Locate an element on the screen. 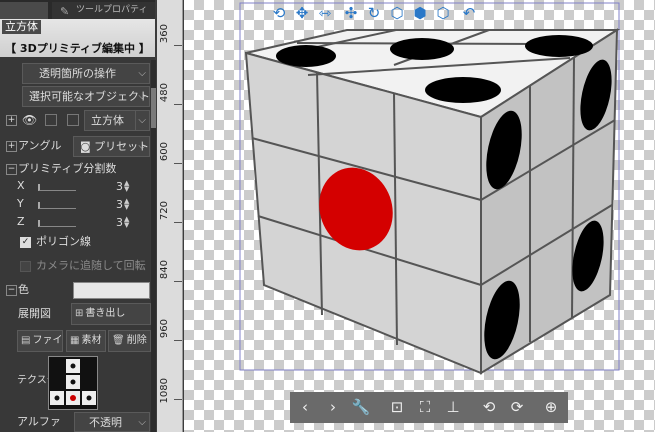  globe-icon: ⊕ is located at coordinates (551, 407).